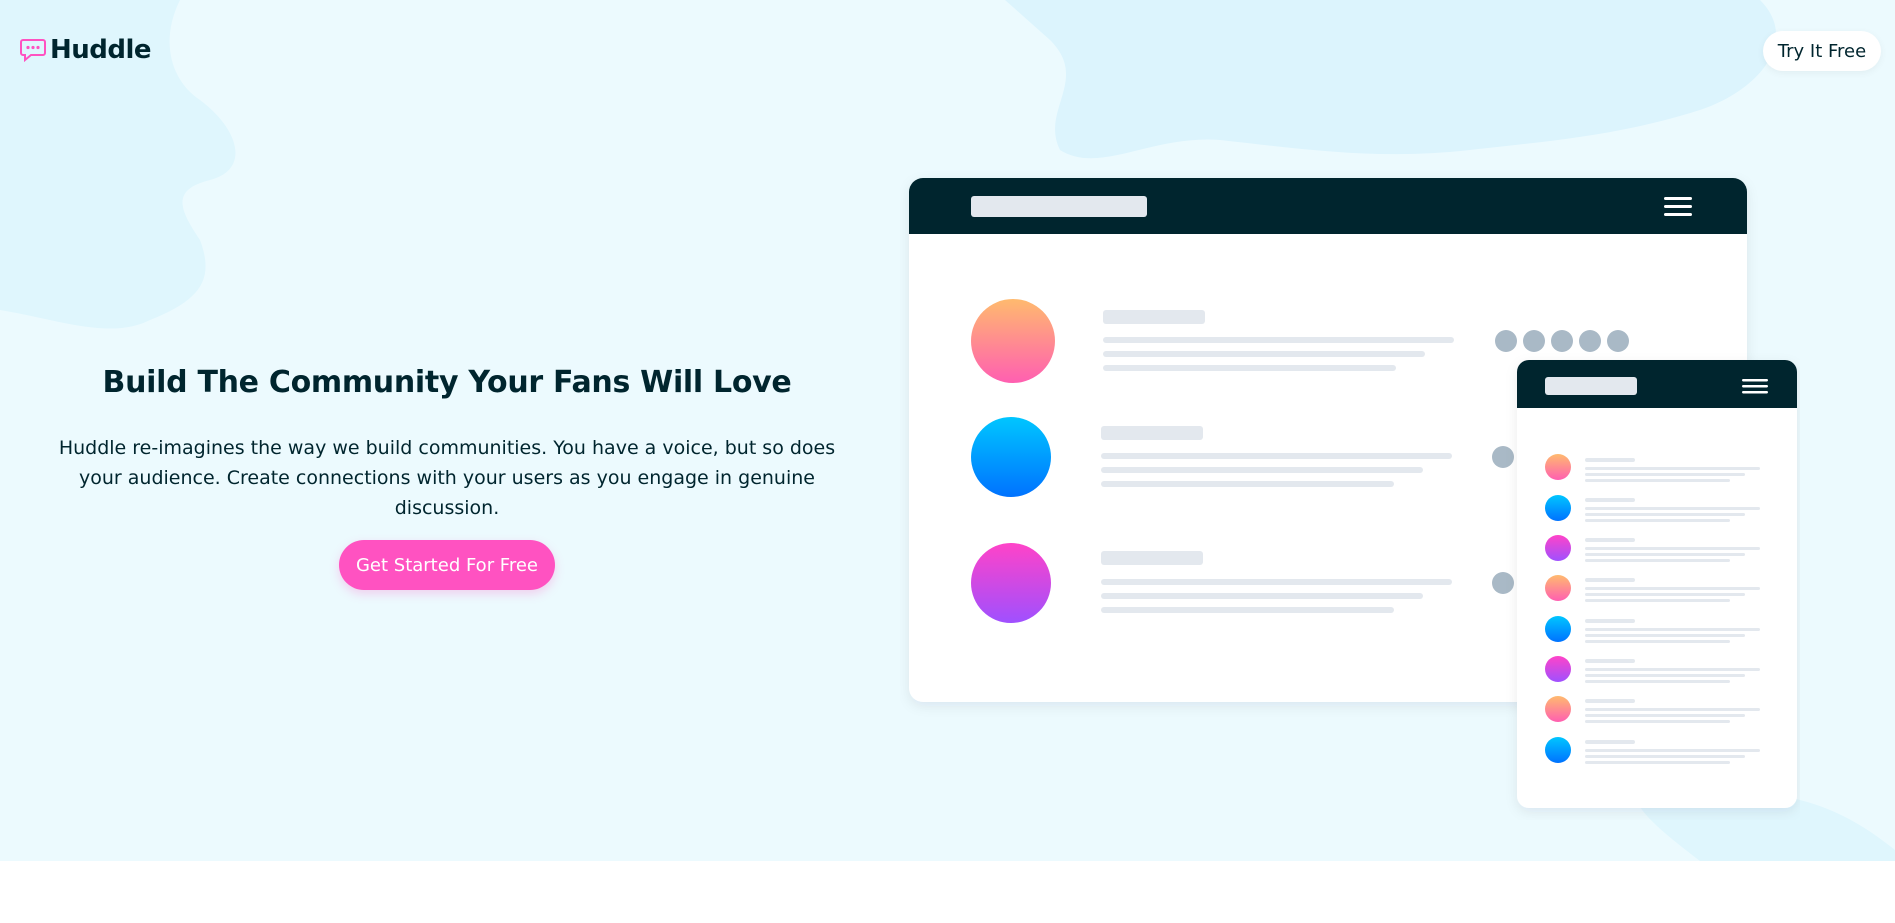 This screenshot has height=923, width=1895. I want to click on chat-bubble-icon, so click(33, 50).